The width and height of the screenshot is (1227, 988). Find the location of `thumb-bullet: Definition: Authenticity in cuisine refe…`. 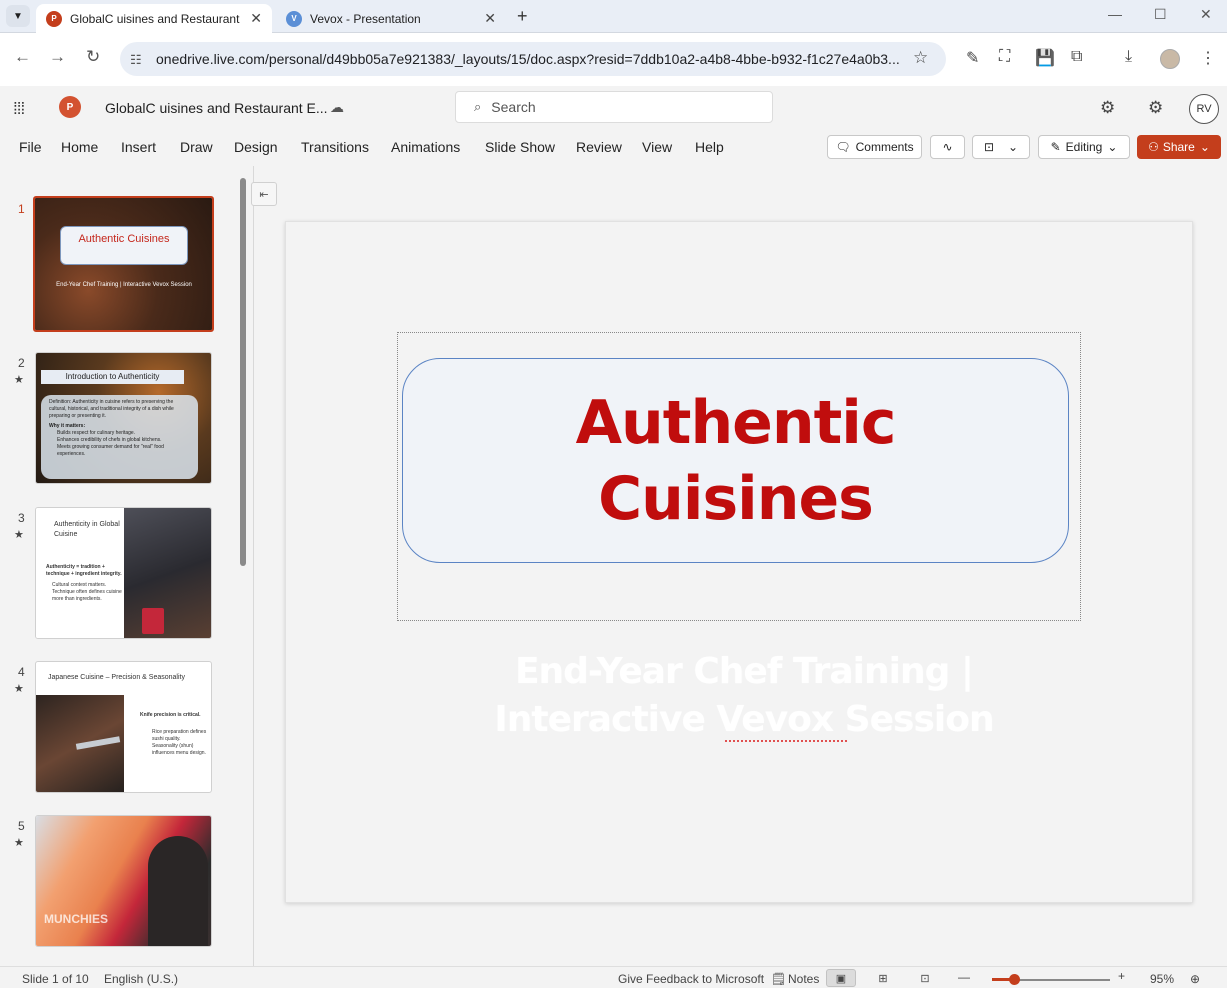

thumb-bullet: Definition: Authenticity in cuisine refe… is located at coordinates (111, 409).